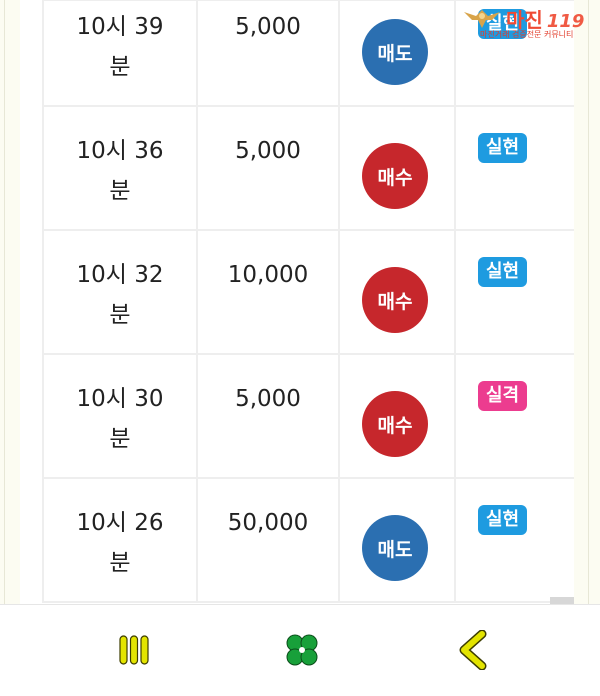  I want to click on result-badge: 실격, so click(503, 396).